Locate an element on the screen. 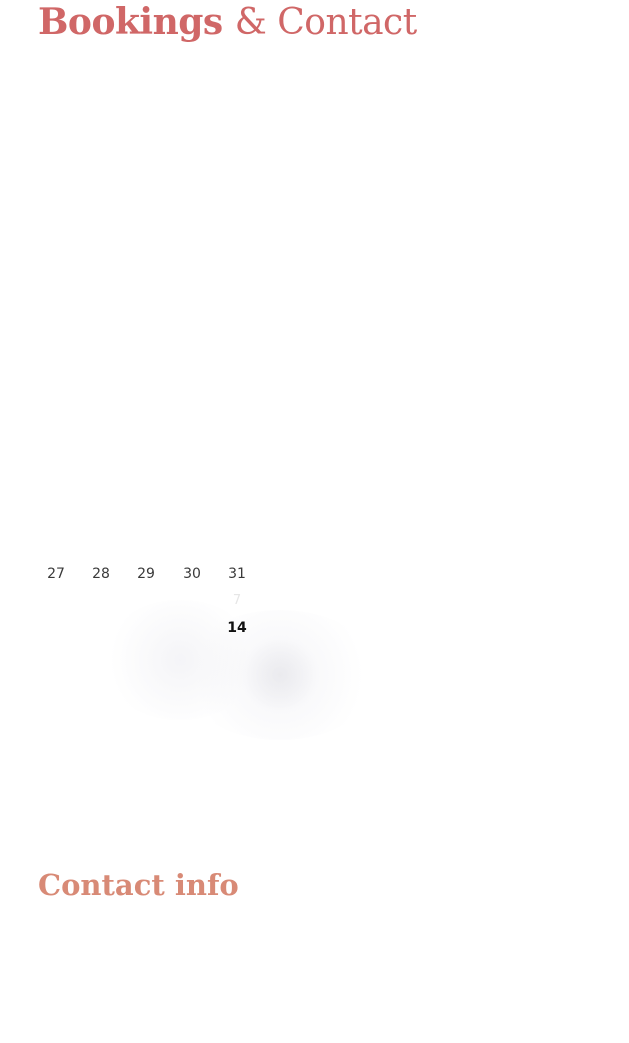 This screenshot has width=629, height=1043. booking-calendar: 27 28 29 30 31 7 14 is located at coordinates (154, 605).